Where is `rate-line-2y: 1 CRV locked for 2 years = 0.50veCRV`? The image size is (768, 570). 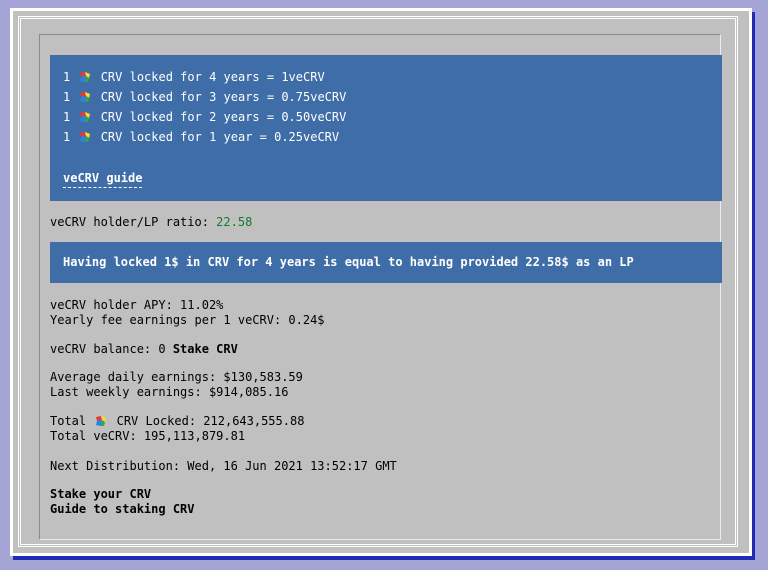
rate-line-2y: 1 CRV locked for 2 years = 0.50veCRV is located at coordinates (204, 117).